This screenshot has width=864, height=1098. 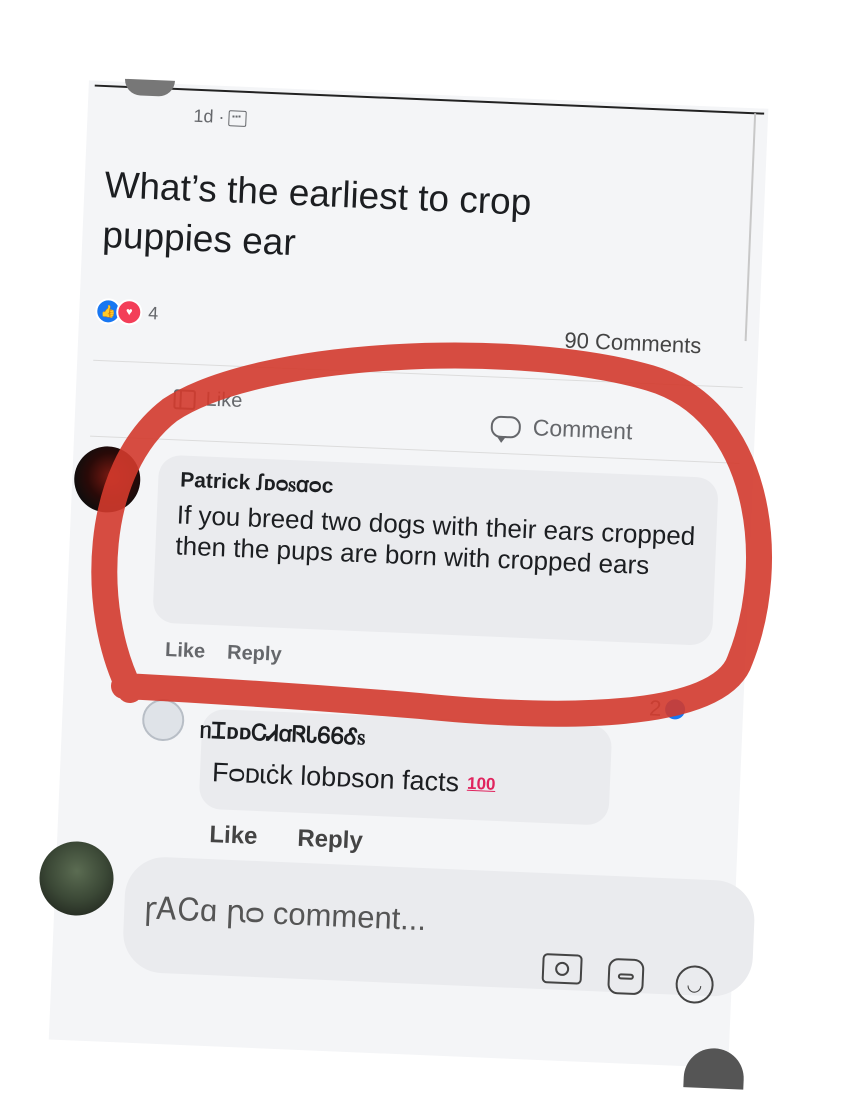 I want to click on comment-bubble-icon, so click(x=506, y=426).